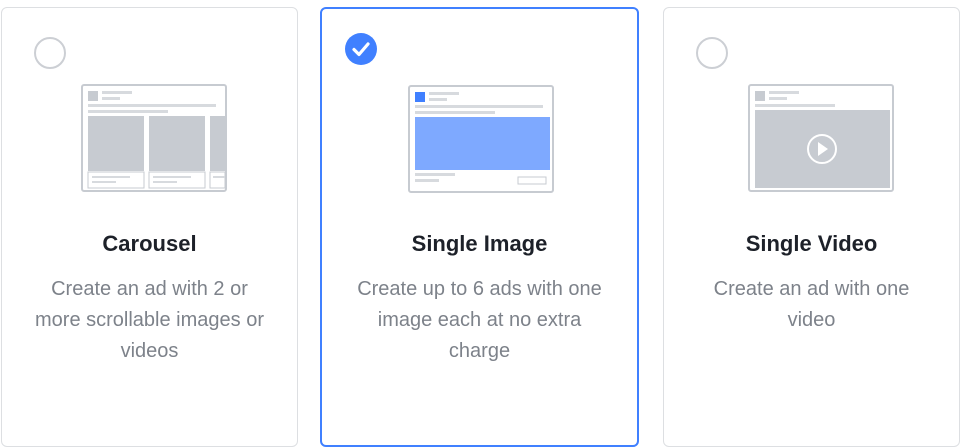  I want to click on option-title: Carousel, so click(149, 243).